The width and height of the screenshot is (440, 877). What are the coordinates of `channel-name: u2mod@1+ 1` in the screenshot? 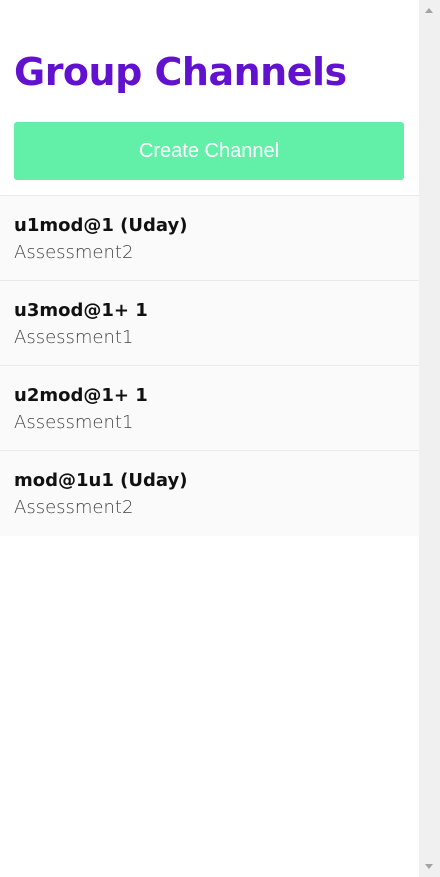 It's located at (81, 395).